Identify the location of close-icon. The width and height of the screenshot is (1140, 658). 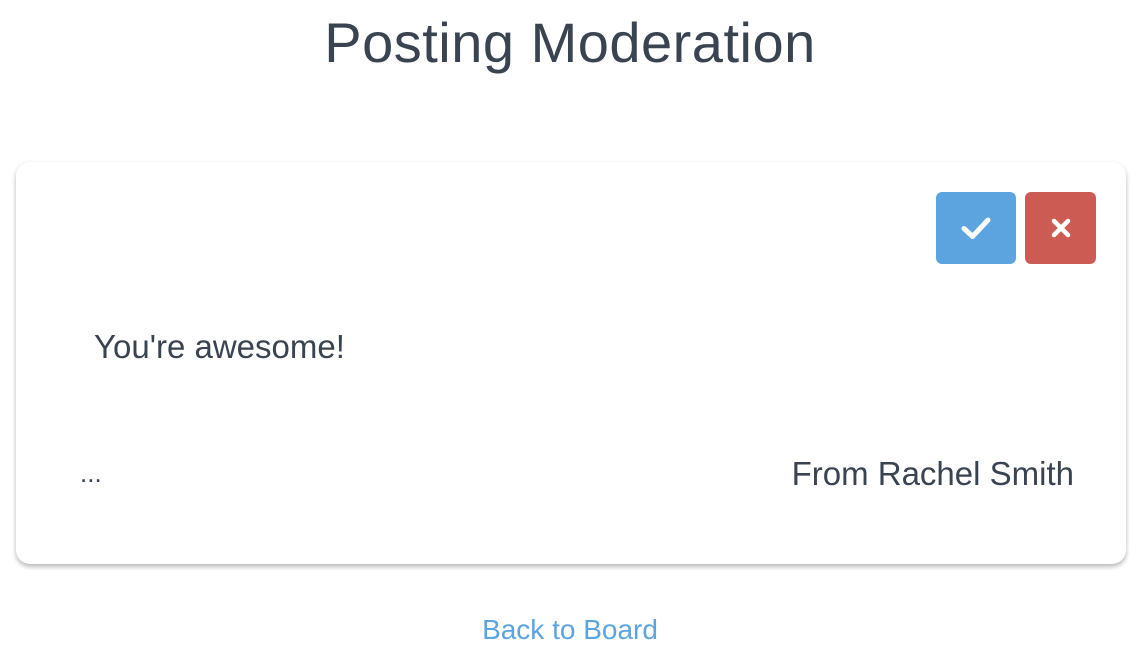
(1061, 228).